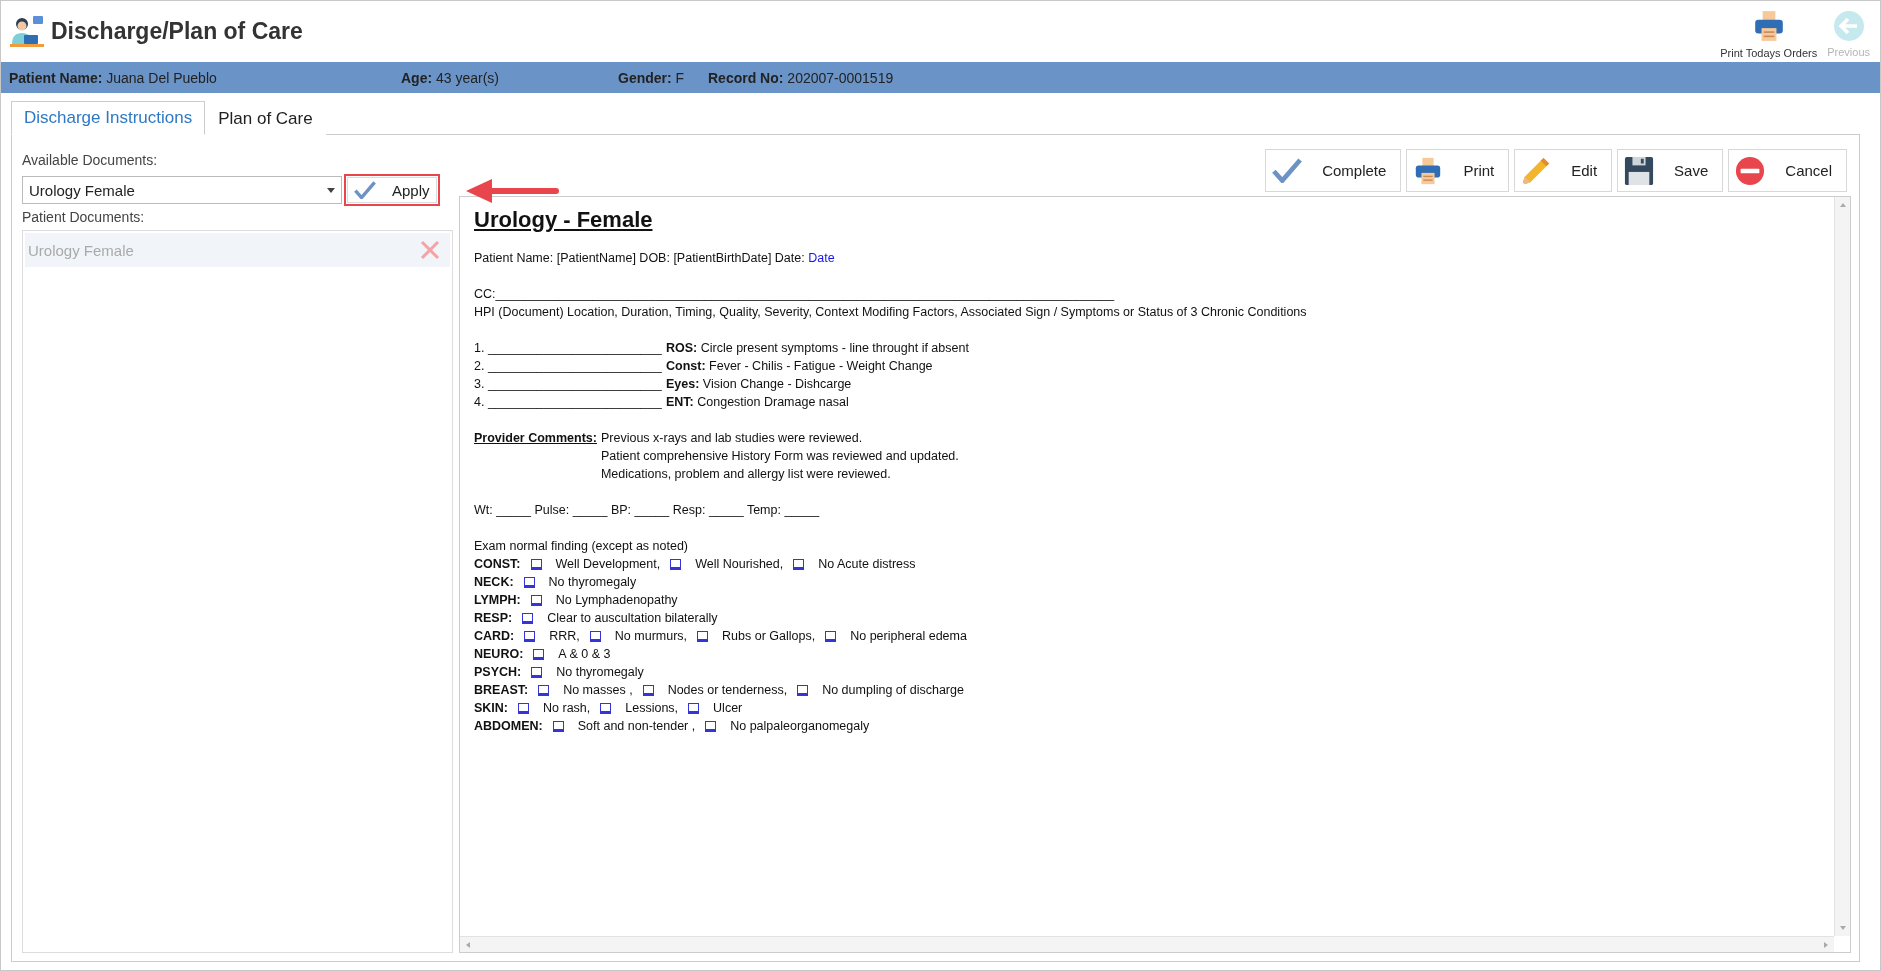 The width and height of the screenshot is (1881, 971). I want to click on page-title: Discharge/Plan of Care, so click(177, 31).